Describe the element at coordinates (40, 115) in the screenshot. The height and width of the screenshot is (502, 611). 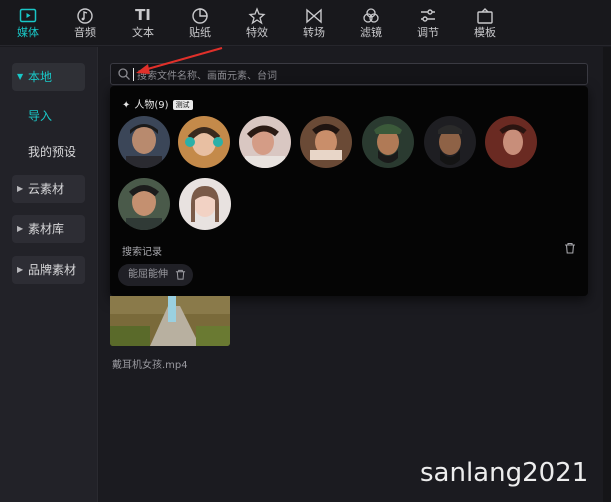
I see `sidebar-item-import: 导入` at that location.